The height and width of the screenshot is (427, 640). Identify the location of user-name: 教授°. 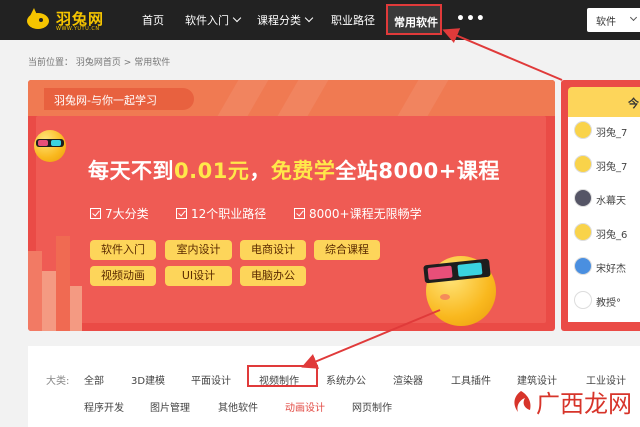
(608, 303).